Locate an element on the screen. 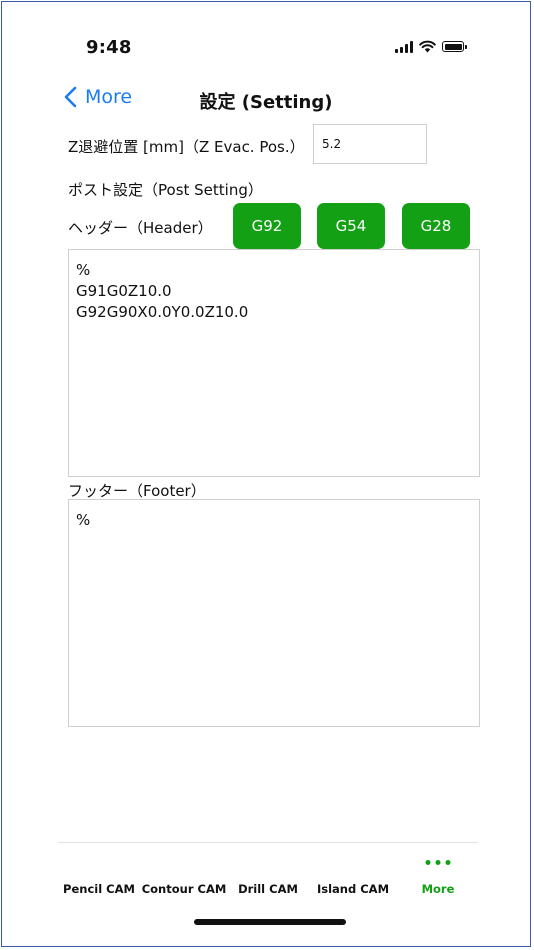 The width and height of the screenshot is (534, 950). home-indicator is located at coordinates (270, 922).